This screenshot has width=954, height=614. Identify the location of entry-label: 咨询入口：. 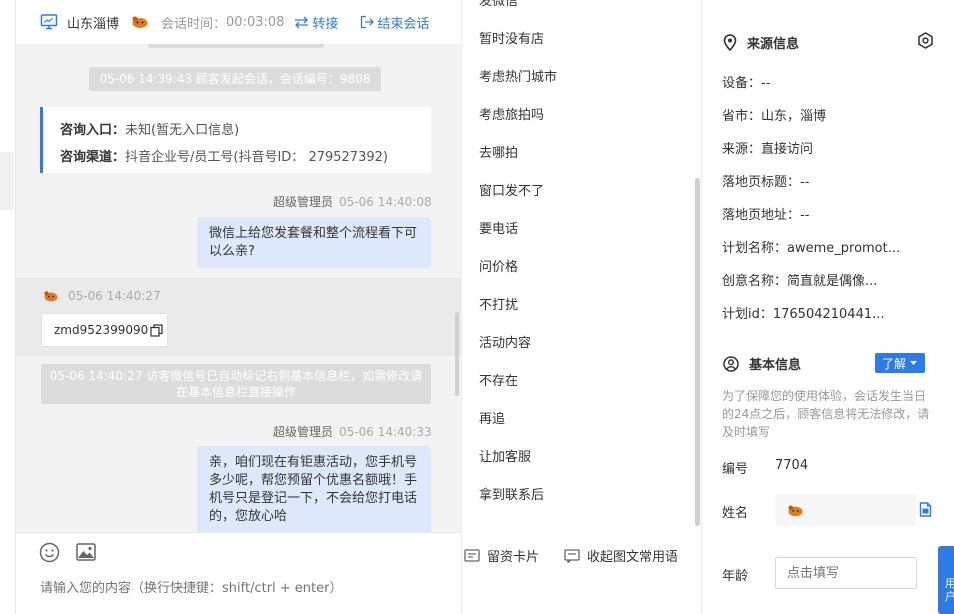
(93, 130).